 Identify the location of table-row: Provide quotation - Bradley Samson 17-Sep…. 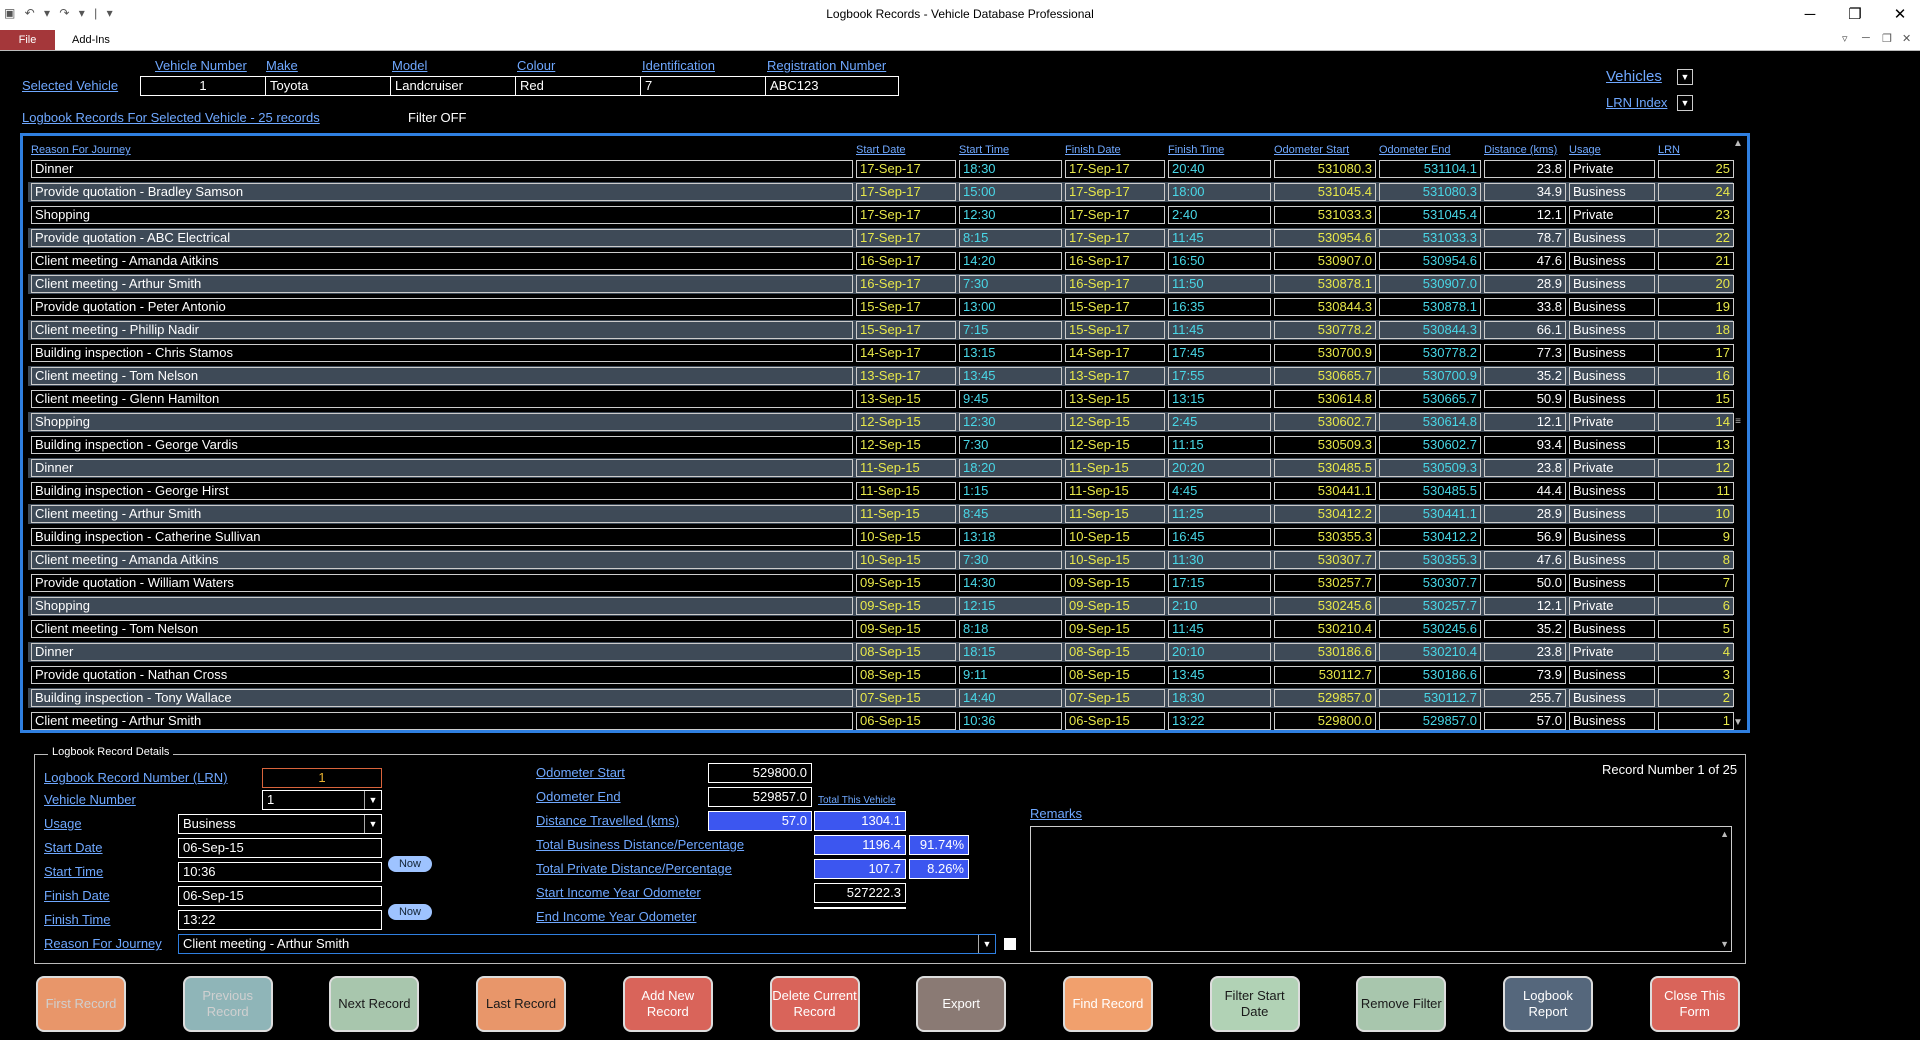
(881, 192).